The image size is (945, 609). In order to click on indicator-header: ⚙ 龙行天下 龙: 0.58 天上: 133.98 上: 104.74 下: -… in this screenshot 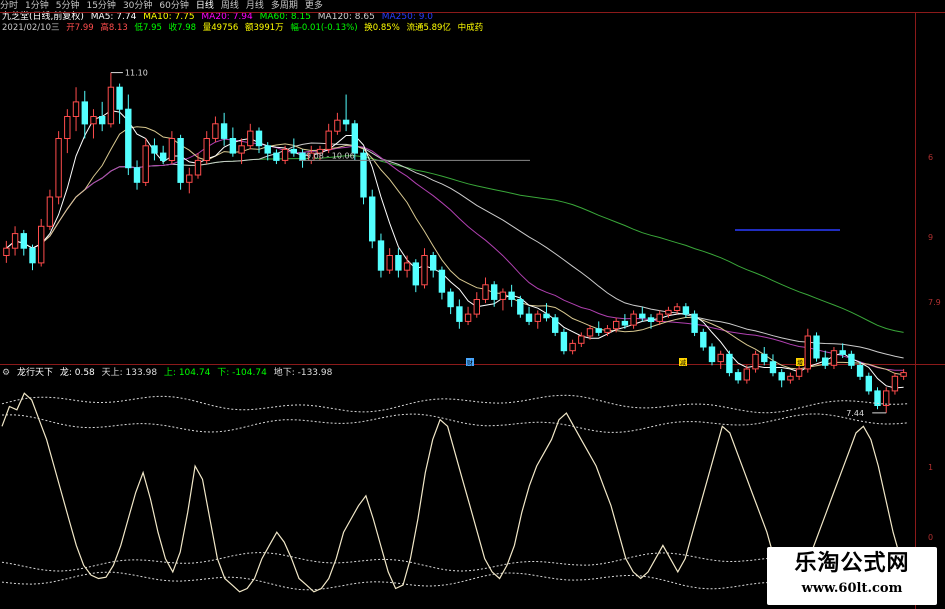, I will do `click(169, 373)`.